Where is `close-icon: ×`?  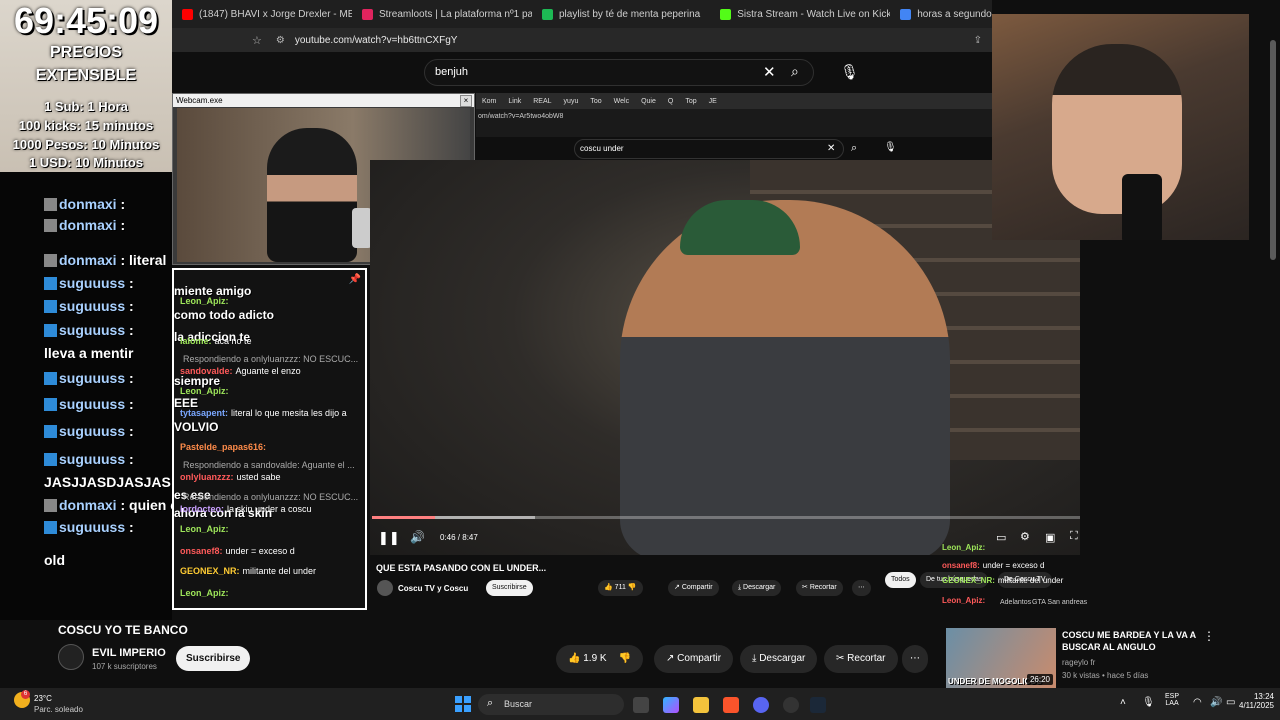
close-icon: × is located at coordinates (466, 101).